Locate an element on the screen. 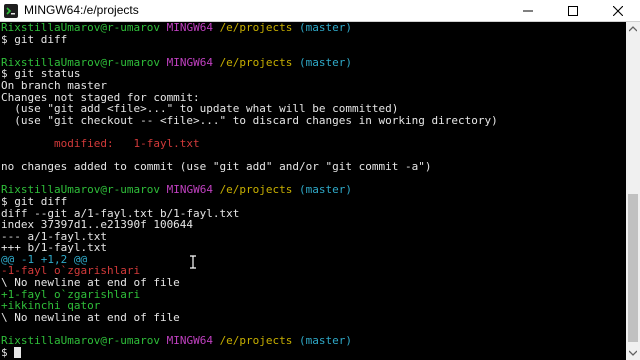 Image resolution: width=640 pixels, height=360 pixels. maximize-icon is located at coordinates (572, 11).